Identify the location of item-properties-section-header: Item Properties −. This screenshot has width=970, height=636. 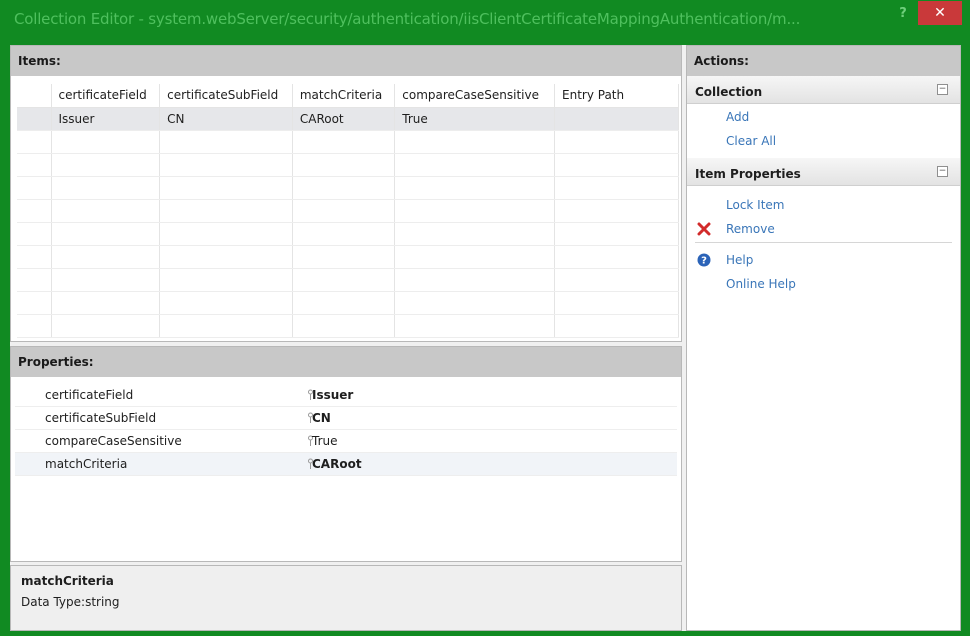
(823, 172).